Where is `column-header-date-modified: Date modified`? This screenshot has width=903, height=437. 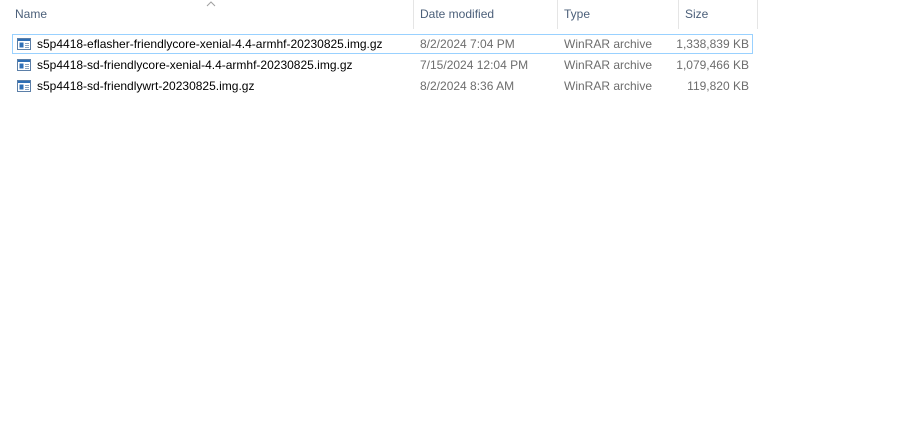 column-header-date-modified: Date modified is located at coordinates (485, 14).